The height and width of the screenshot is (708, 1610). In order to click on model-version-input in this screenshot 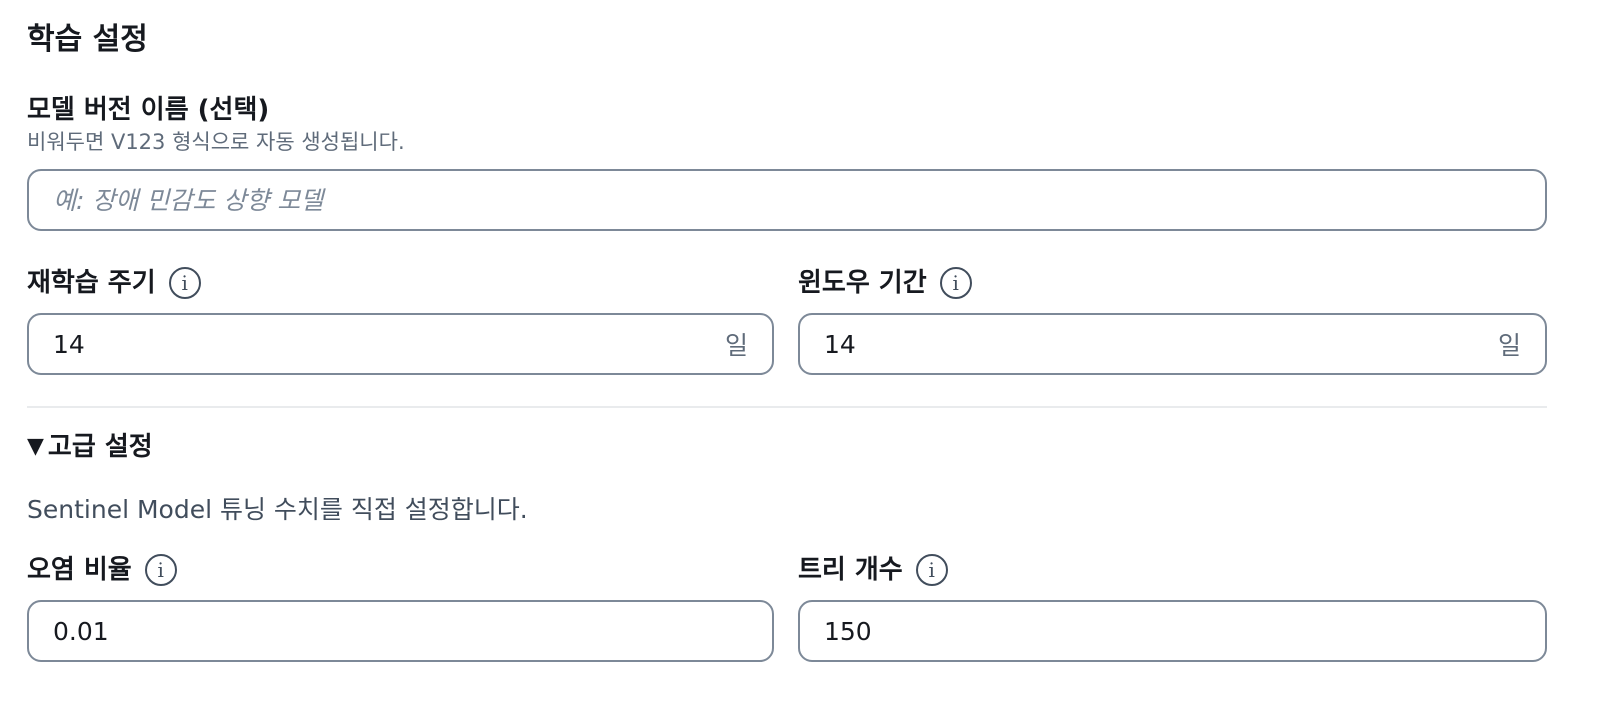, I will do `click(787, 200)`.